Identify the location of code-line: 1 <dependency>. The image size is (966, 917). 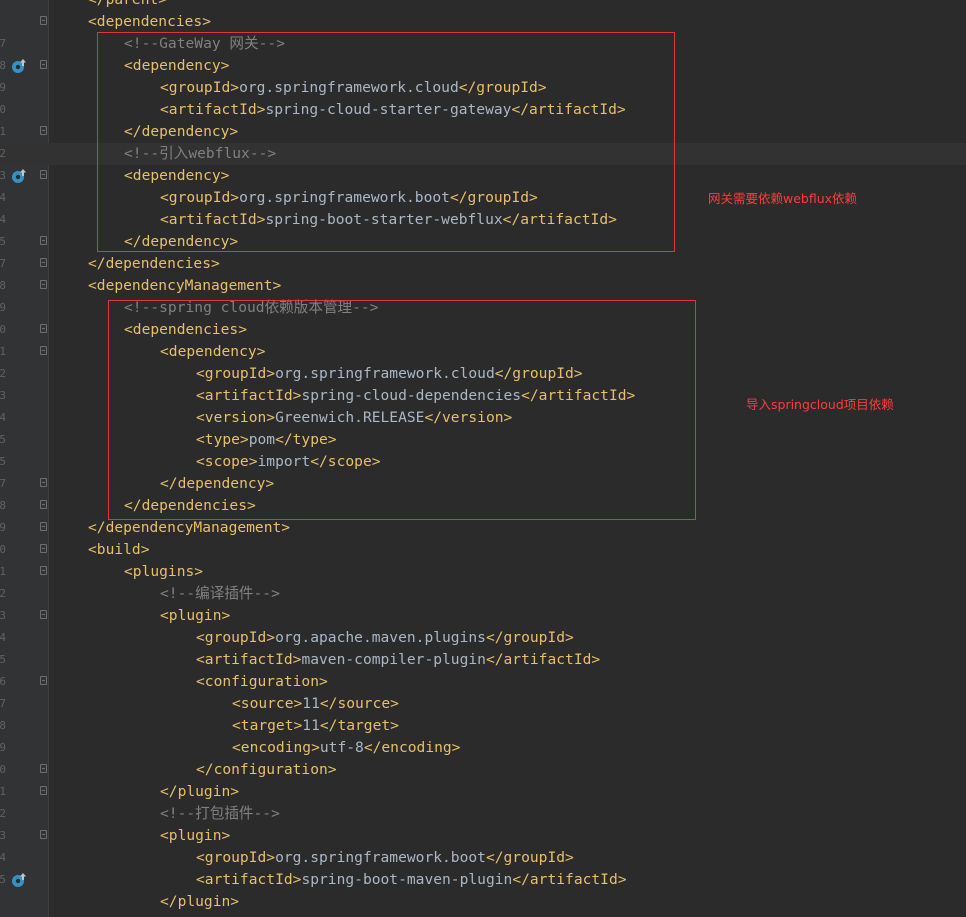
(483, 352).